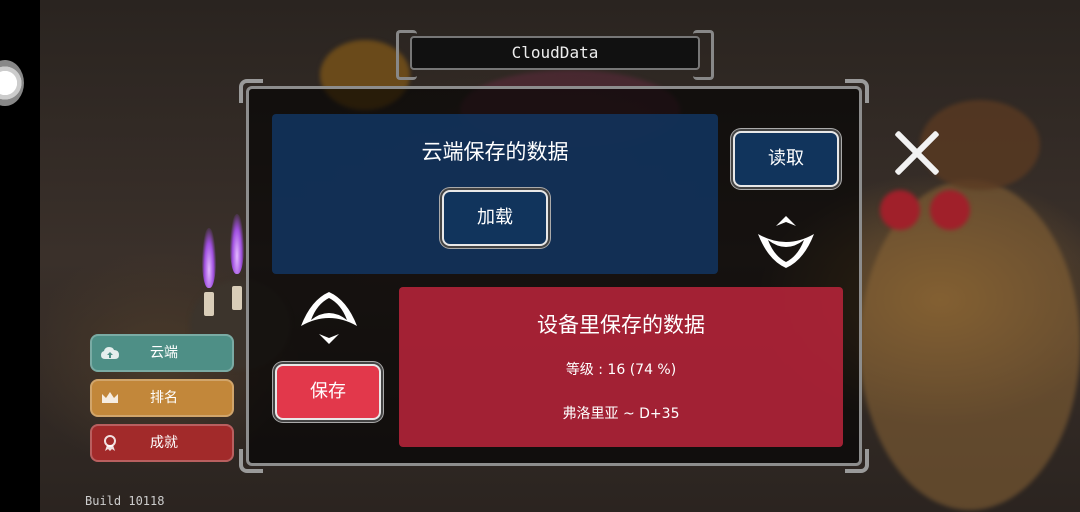  I want to click on read-button: 读取, so click(786, 159).